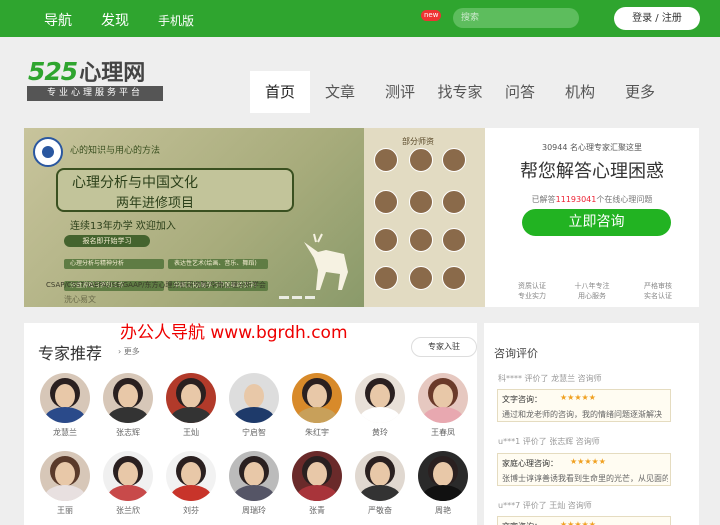 The width and height of the screenshot is (720, 525). I want to click on new-badge: new, so click(431, 15).